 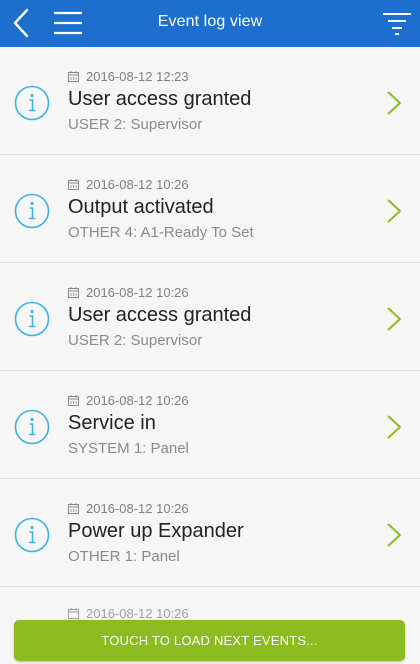 I want to click on partial-event-date-text: 2016-08-12 10:26, so click(x=137, y=613).